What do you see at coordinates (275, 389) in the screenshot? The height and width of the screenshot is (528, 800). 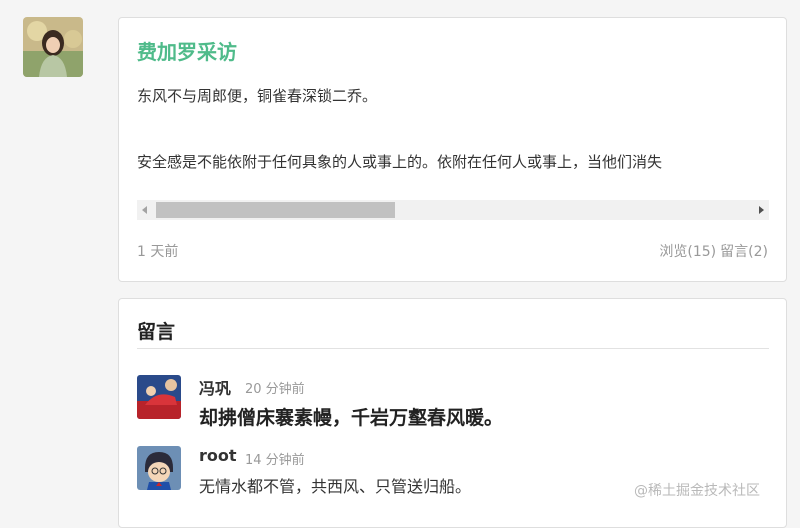 I see `comment-timestamp: 20 分钟前` at bounding box center [275, 389].